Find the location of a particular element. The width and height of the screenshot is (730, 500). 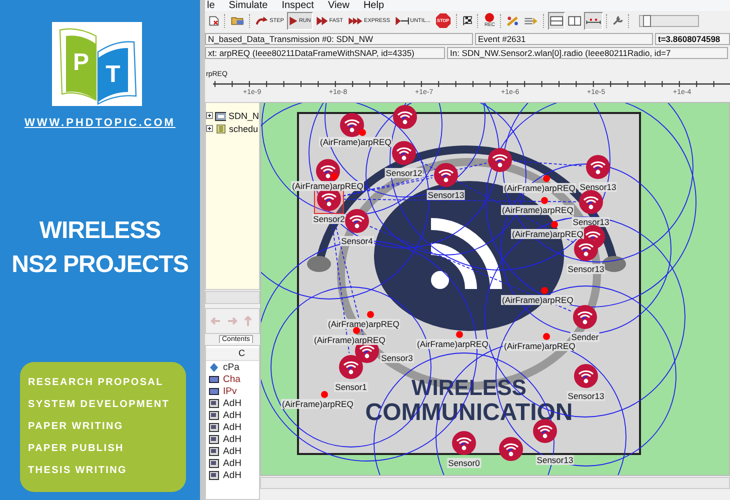

next-event-field: xt: arpREQ (Ieee80211DataFrameWithSNAP, id=4335) is located at coordinates (325, 52).